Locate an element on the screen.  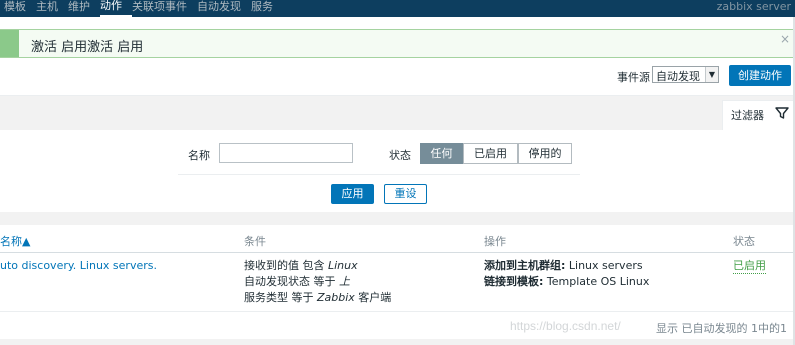
operation-line: 链接到模板: Template OS Linux is located at coordinates (567, 281).